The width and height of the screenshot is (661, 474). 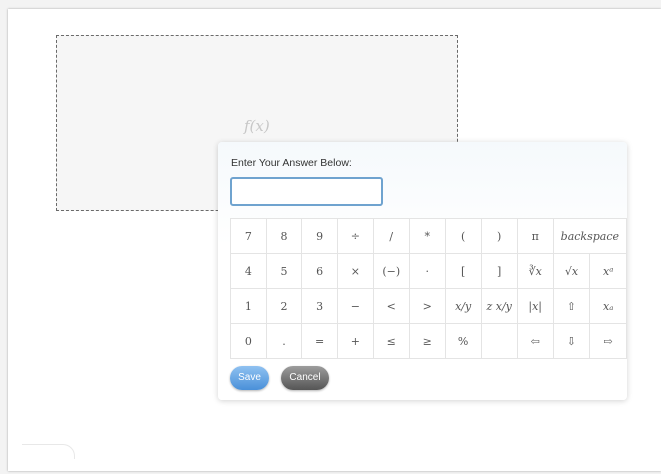 What do you see at coordinates (391, 306) in the screenshot?
I see `key-less-than: <` at bounding box center [391, 306].